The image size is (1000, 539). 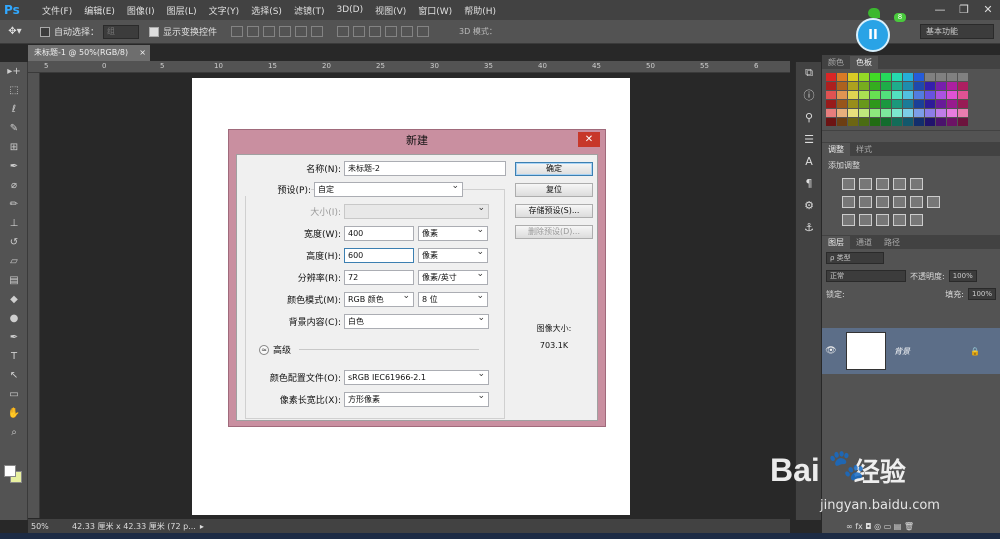 I want to click on healing-brush-icon: ⌀, so click(x=14, y=185).